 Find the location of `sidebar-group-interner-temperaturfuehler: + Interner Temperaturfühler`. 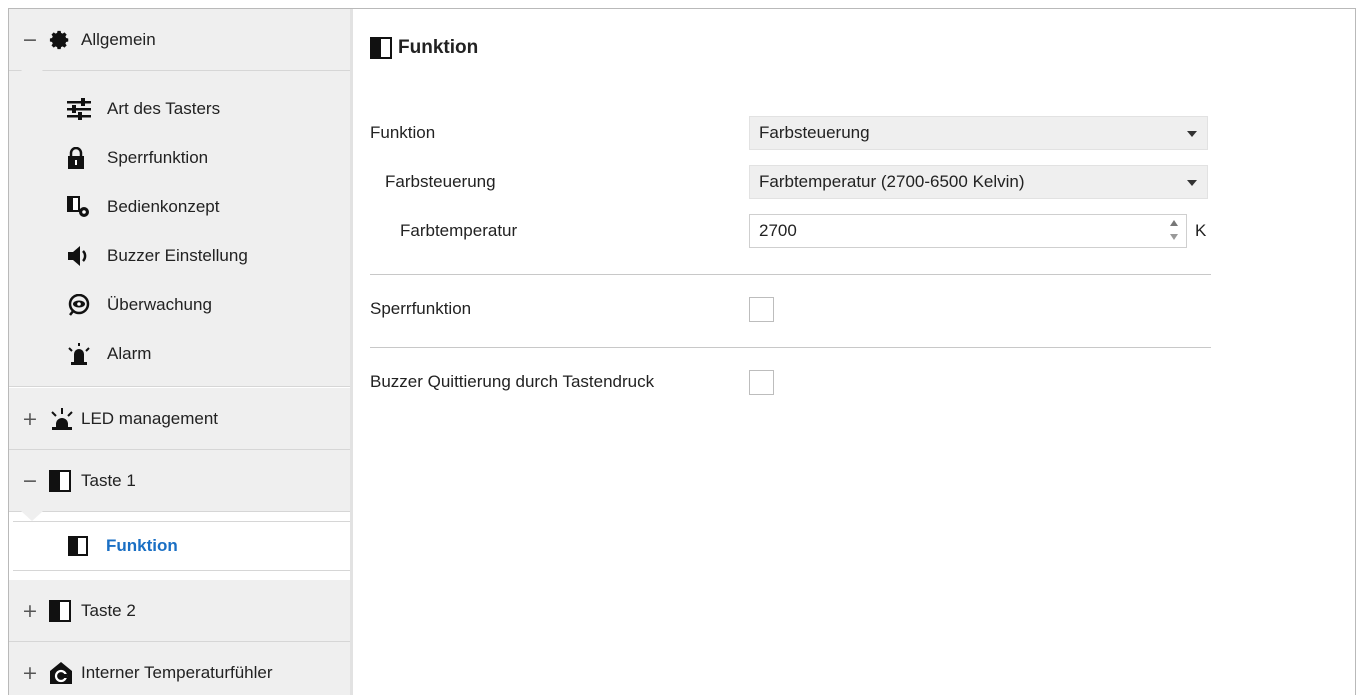

sidebar-group-interner-temperaturfuehler: + Interner Temperaturfühler is located at coordinates (179, 668).